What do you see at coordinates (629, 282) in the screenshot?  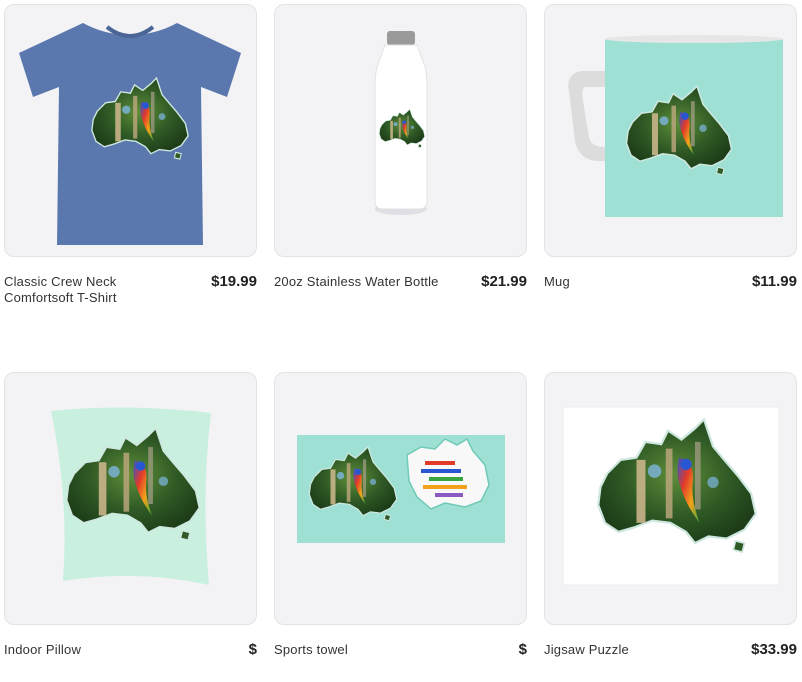 I see `product-name: Mug` at bounding box center [629, 282].